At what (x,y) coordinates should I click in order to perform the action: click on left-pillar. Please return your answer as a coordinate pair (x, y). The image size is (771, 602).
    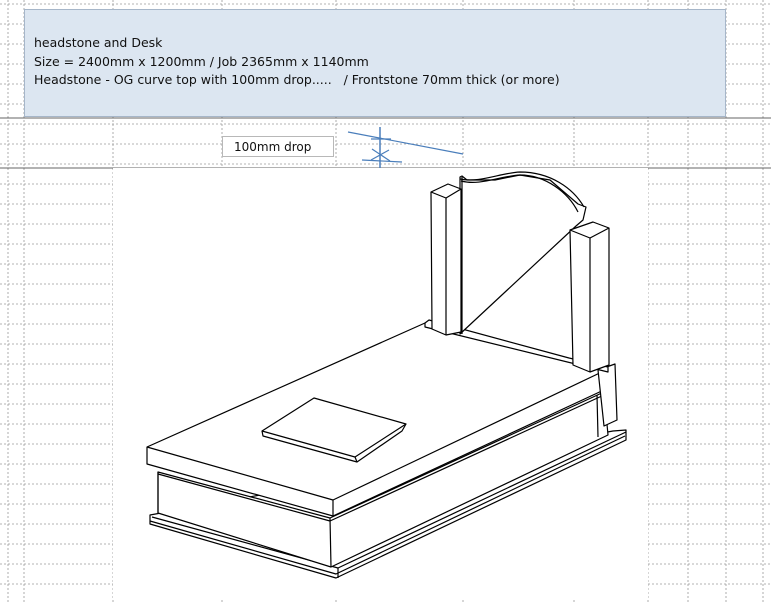
    Looking at the image, I should click on (446, 259).